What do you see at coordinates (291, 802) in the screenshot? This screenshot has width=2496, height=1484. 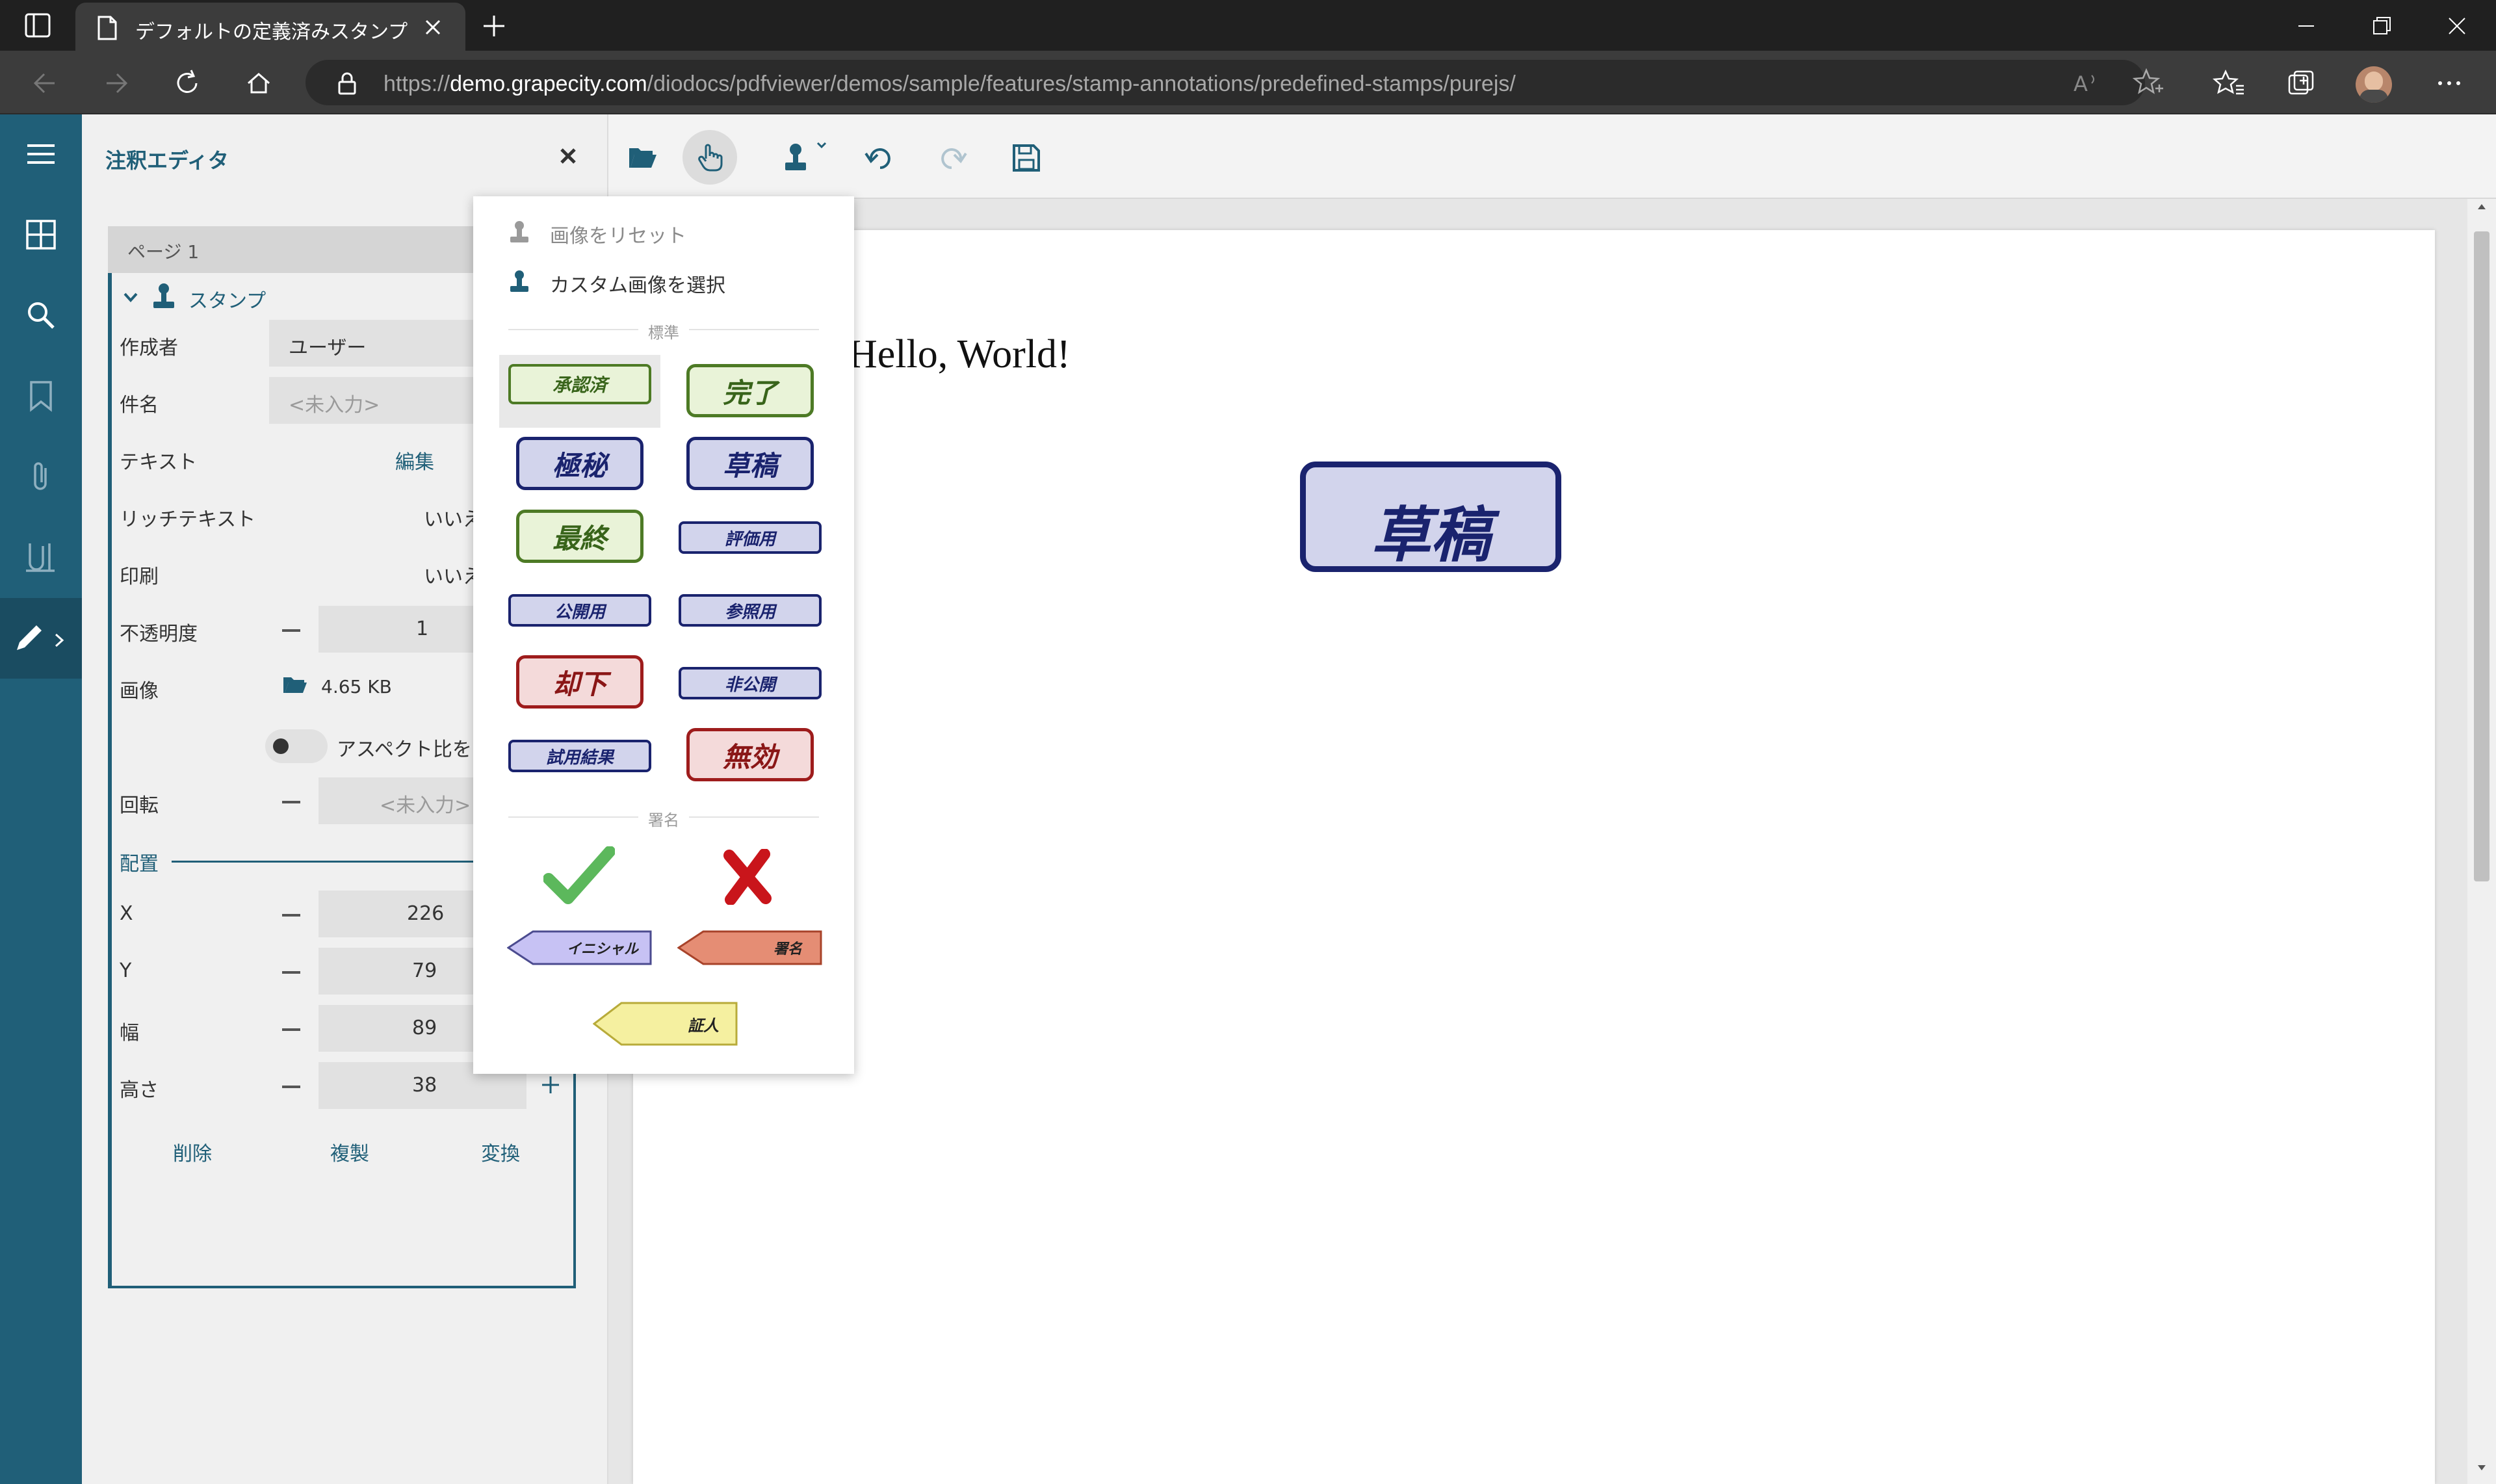 I see `rotation-decrement` at bounding box center [291, 802].